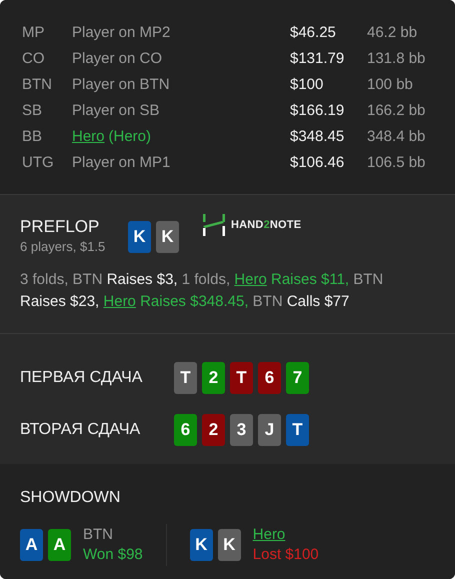 This screenshot has width=455, height=579. Describe the element at coordinates (390, 84) in the screenshot. I see `big-blinds: 100 bb` at that location.